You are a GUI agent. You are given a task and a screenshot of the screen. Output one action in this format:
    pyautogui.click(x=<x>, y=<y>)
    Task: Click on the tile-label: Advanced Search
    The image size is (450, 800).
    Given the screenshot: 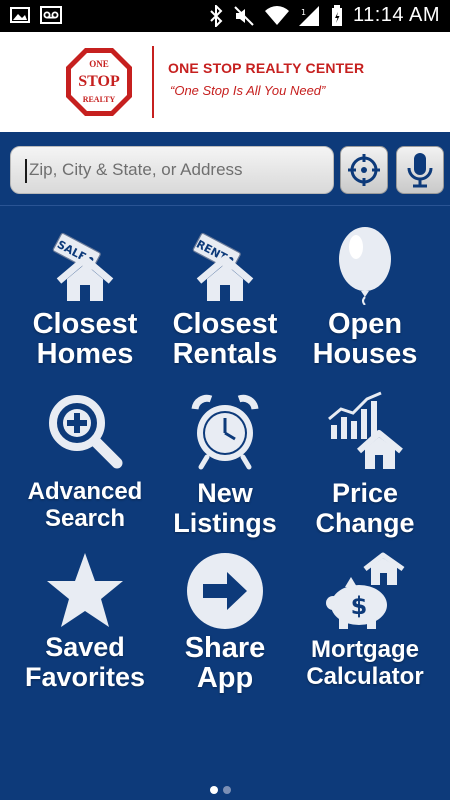 What is the action you would take?
    pyautogui.click(x=85, y=505)
    